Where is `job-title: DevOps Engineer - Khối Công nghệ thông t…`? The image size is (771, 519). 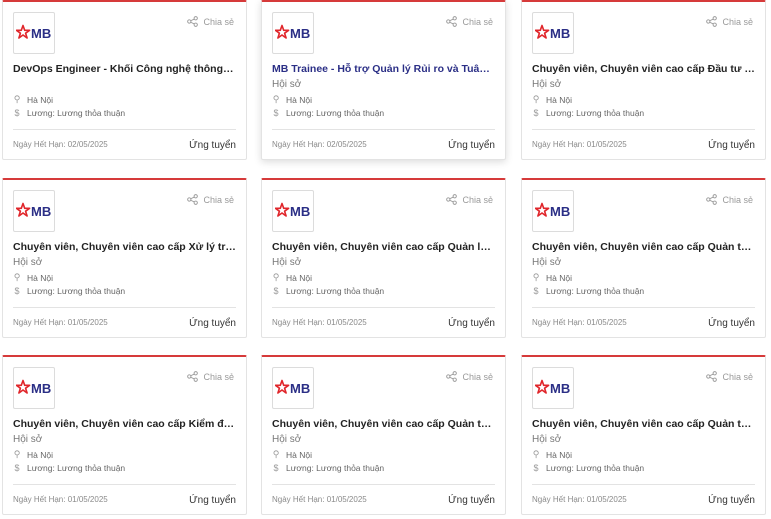
job-title: DevOps Engineer - Khối Công nghệ thông t… is located at coordinates (124, 69).